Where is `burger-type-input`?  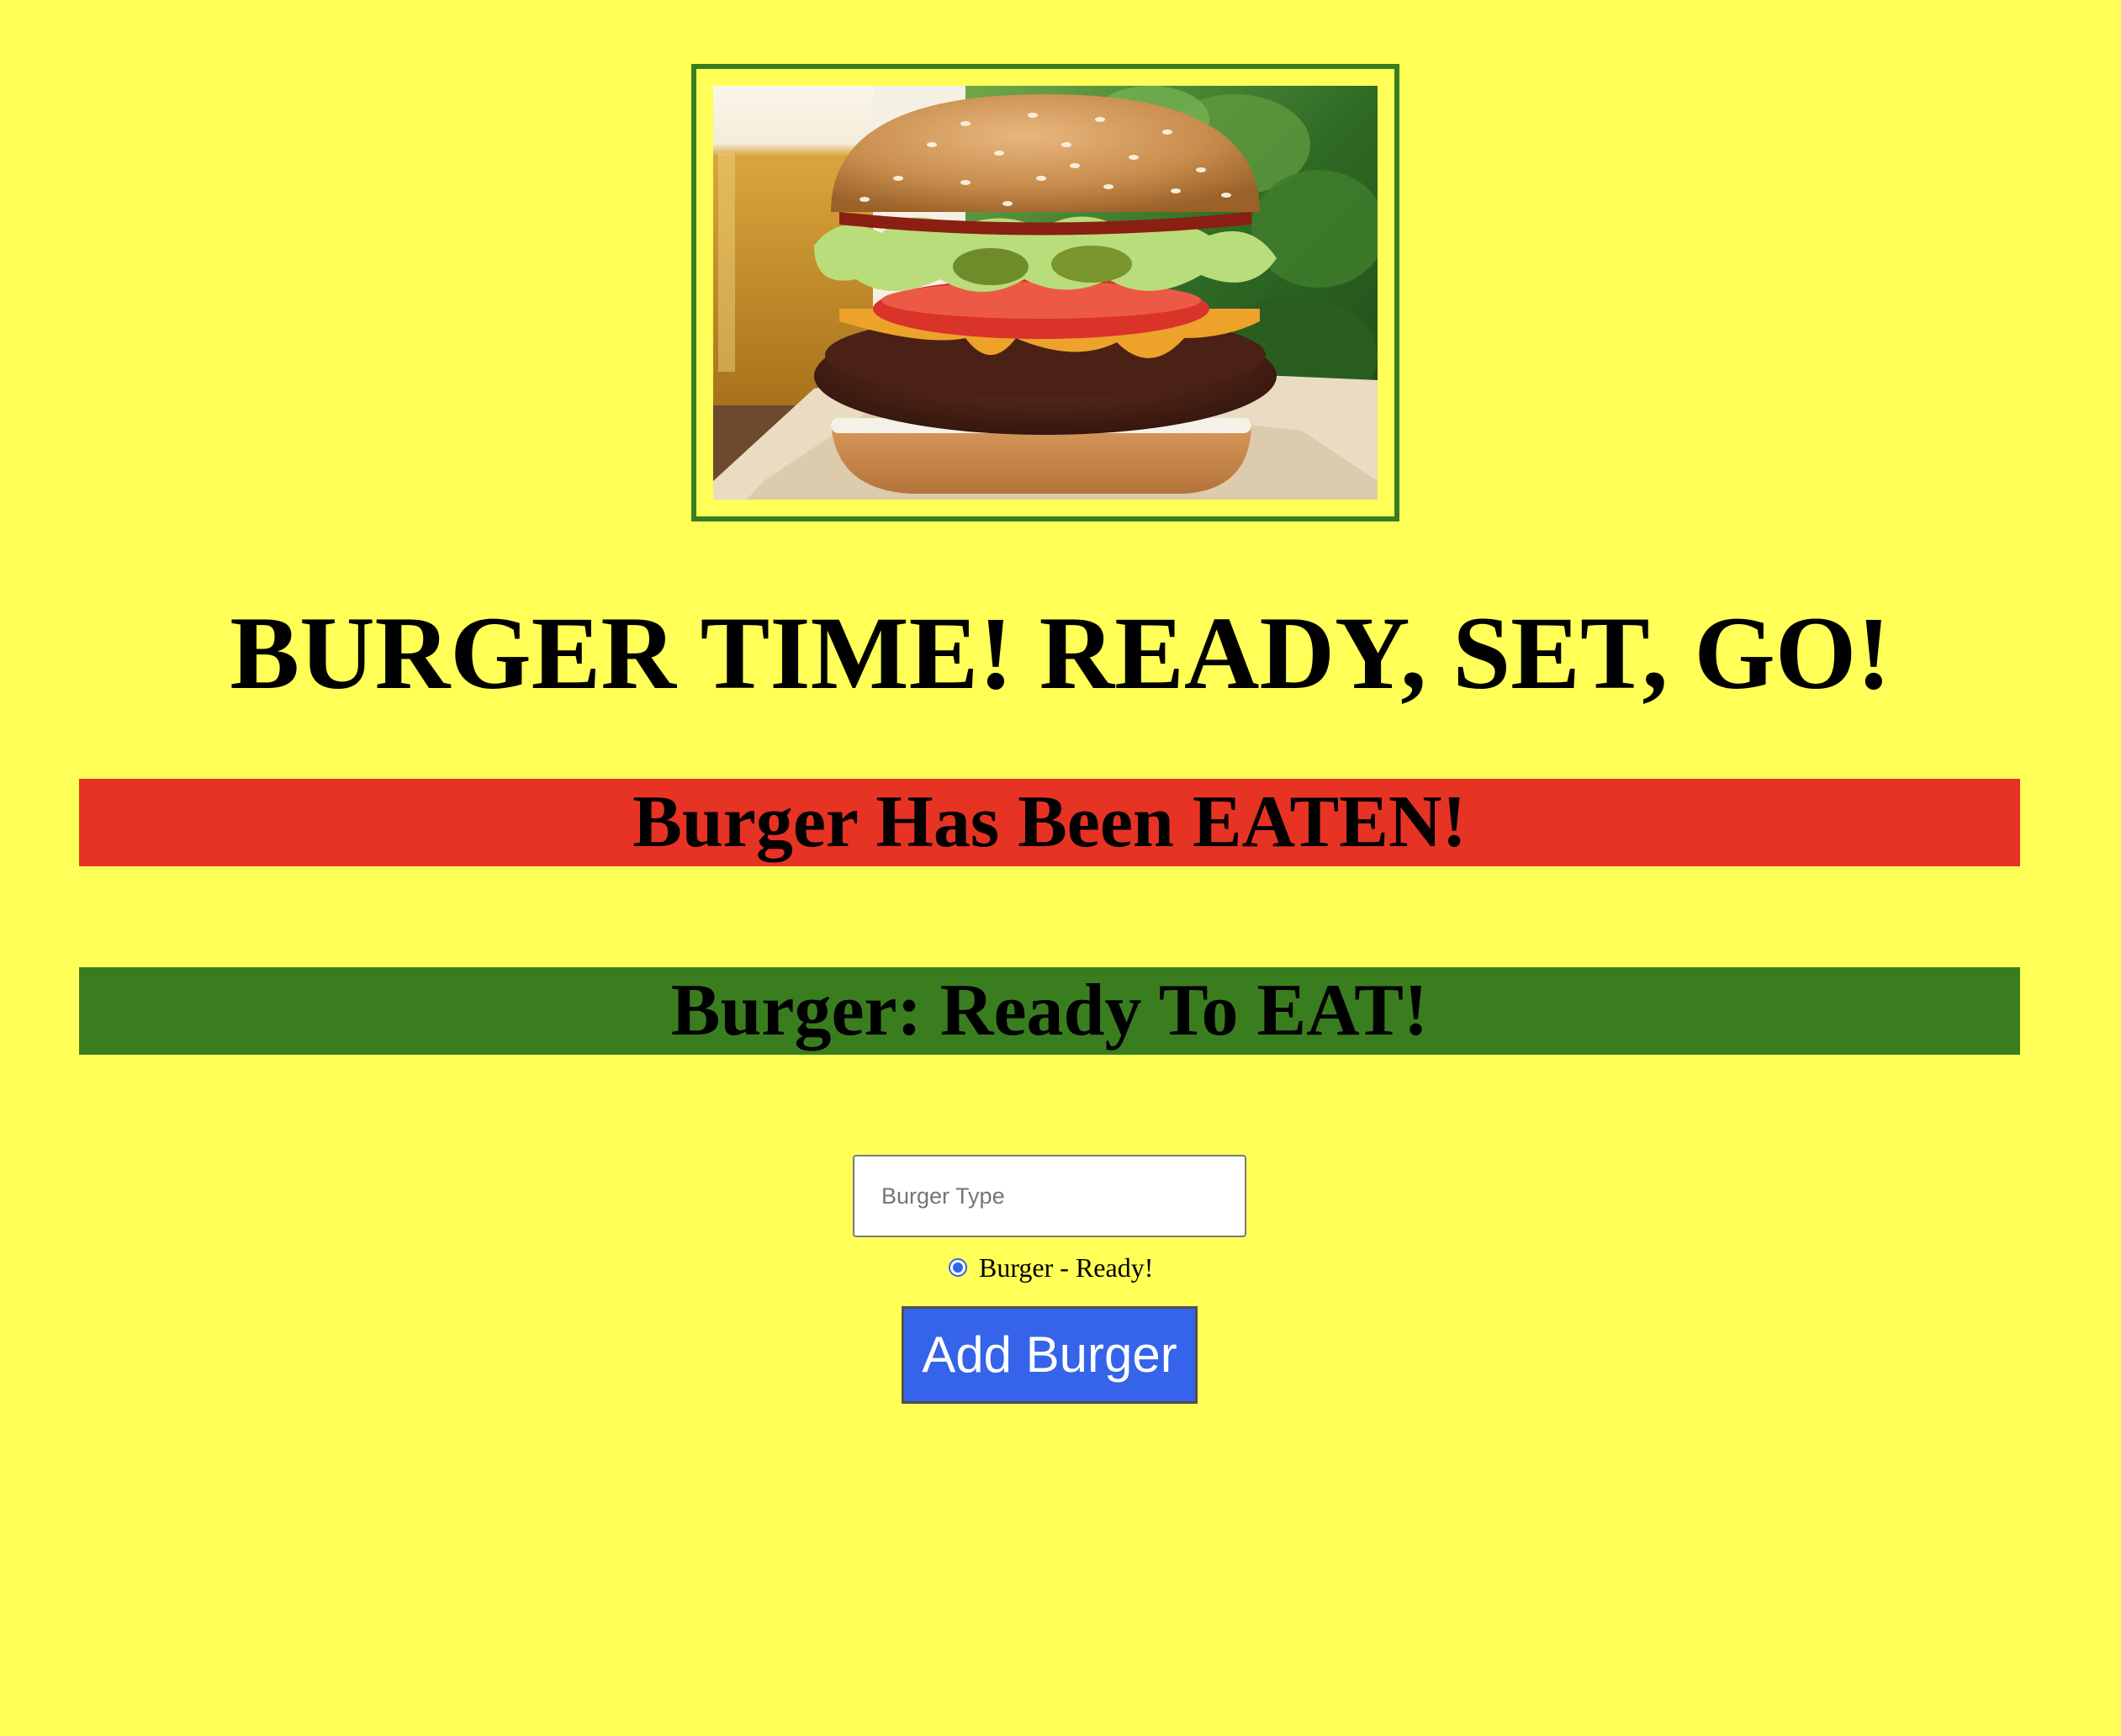
burger-type-input is located at coordinates (1049, 1196).